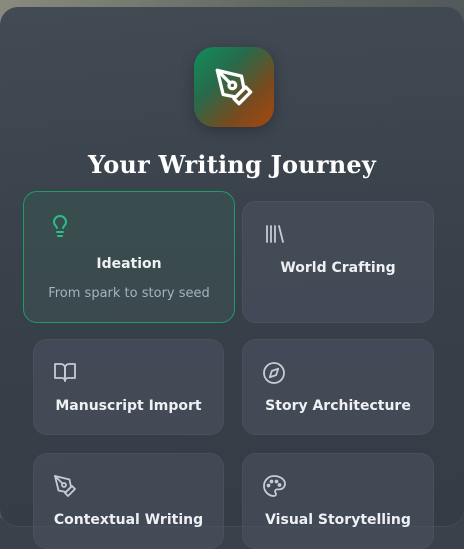  Describe the element at coordinates (65, 372) in the screenshot. I see `book-open-icon` at that location.